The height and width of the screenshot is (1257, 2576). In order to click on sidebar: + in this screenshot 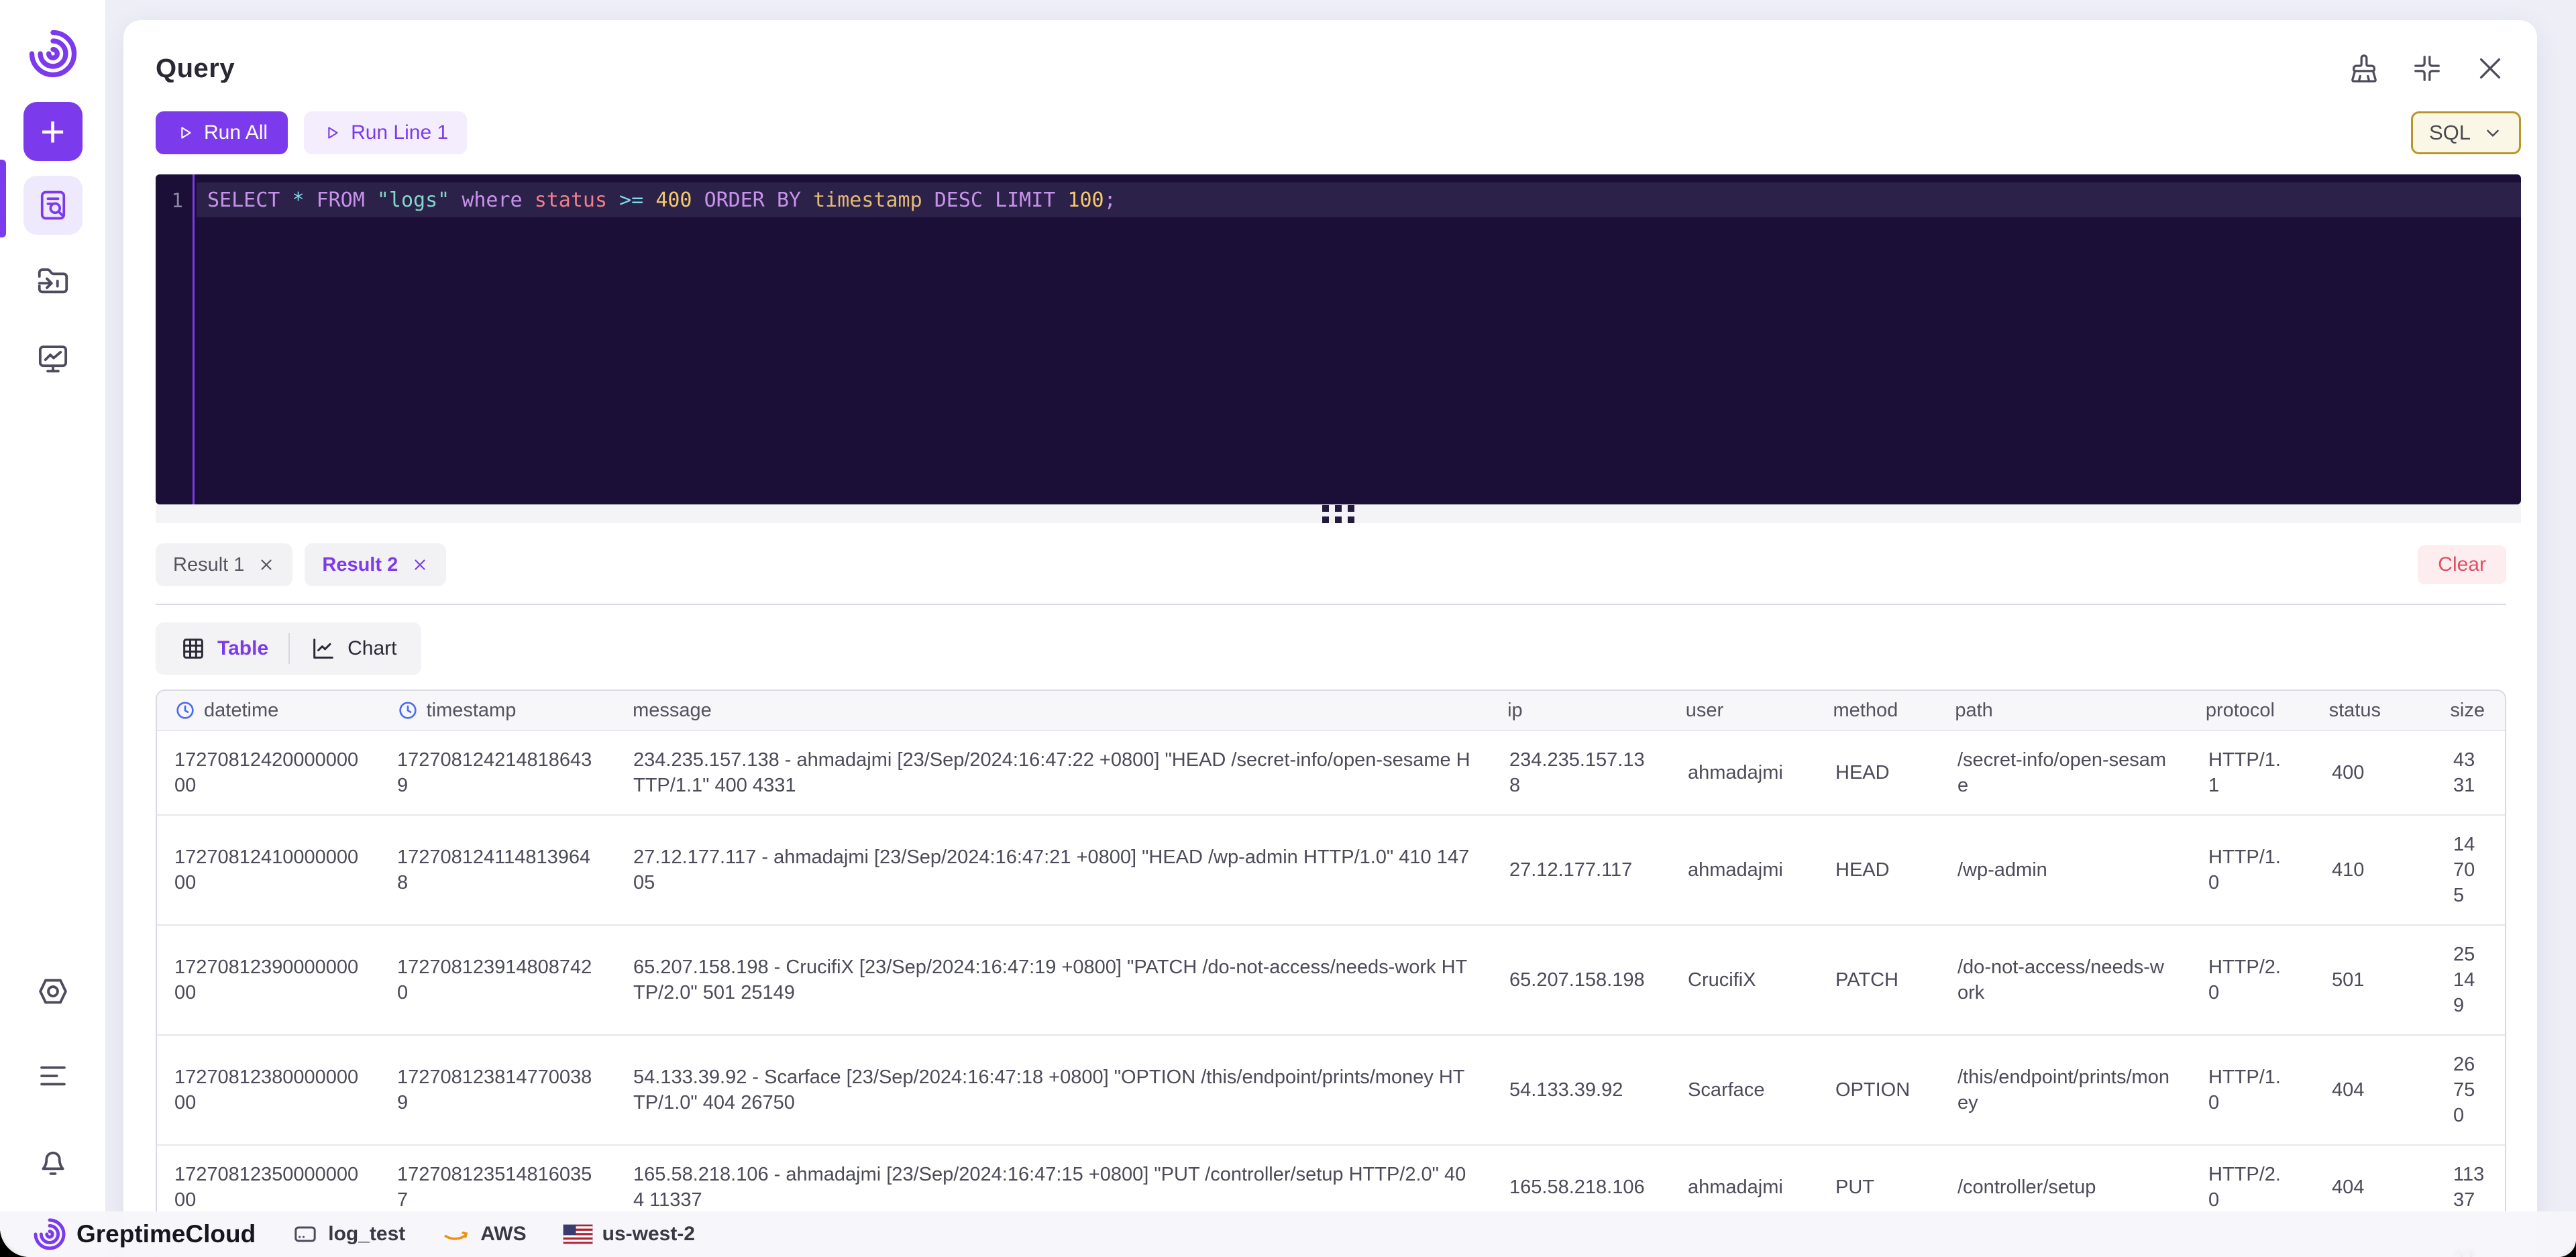, I will do `click(52, 628)`.